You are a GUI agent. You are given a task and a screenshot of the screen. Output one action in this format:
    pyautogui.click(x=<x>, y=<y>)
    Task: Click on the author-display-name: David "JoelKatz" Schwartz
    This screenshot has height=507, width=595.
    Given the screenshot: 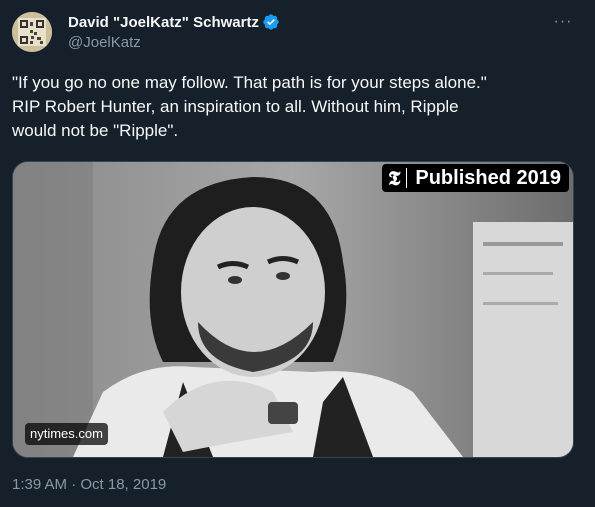 What is the action you would take?
    pyautogui.click(x=163, y=22)
    